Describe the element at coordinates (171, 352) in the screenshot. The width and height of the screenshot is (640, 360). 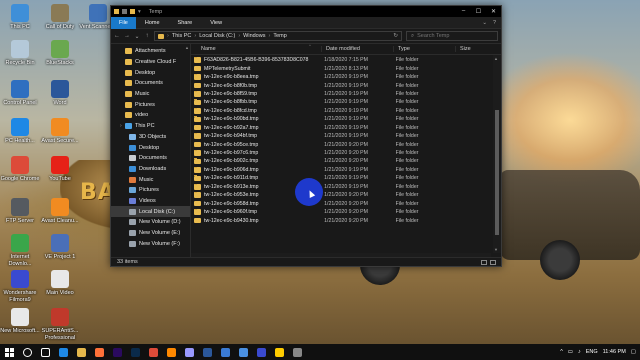
I see `taskbar-vlc-icon` at that location.